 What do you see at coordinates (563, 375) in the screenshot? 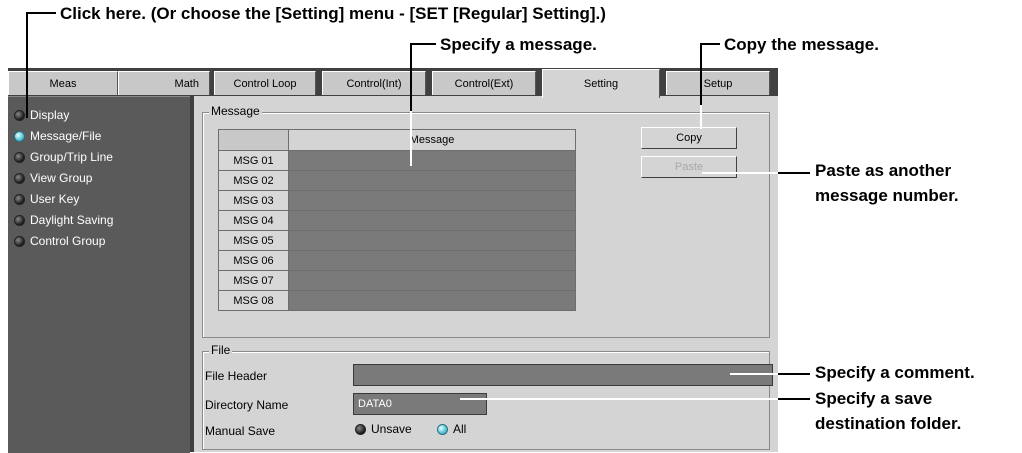
I see `file-header-field` at bounding box center [563, 375].